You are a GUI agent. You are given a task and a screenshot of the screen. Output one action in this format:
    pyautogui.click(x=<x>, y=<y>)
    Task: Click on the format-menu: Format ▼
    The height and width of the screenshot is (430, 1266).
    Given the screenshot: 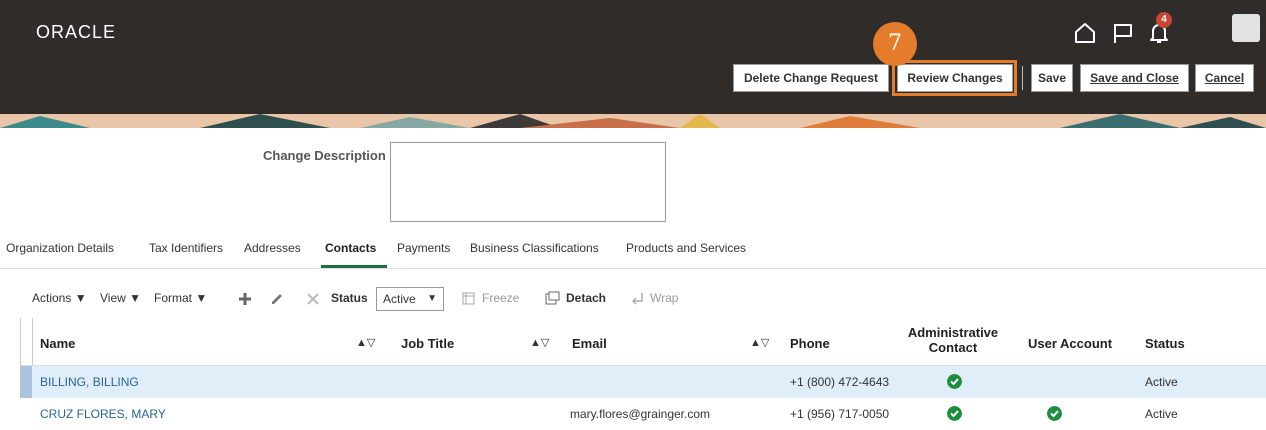 What is the action you would take?
    pyautogui.click(x=180, y=298)
    